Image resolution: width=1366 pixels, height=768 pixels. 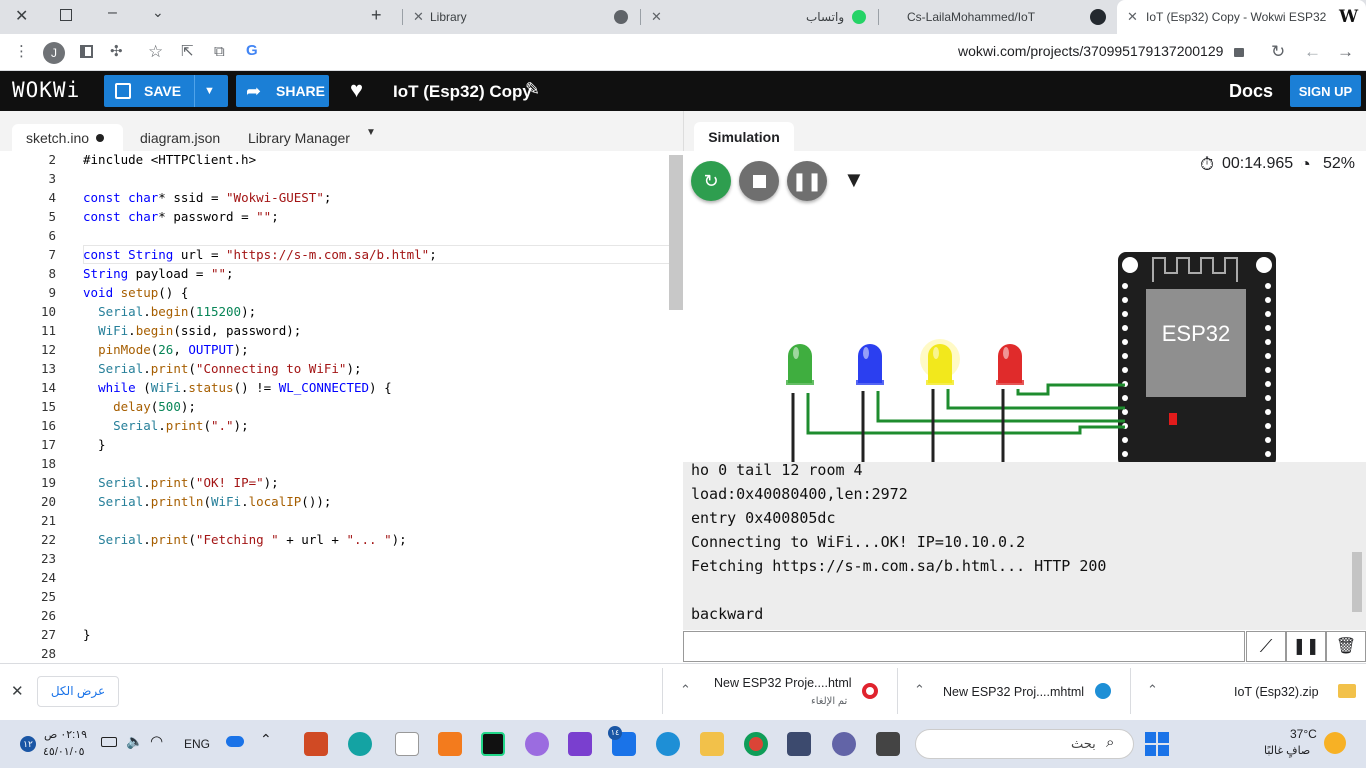 What do you see at coordinates (580, 744) in the screenshot?
I see `visual-studio-icon` at bounding box center [580, 744].